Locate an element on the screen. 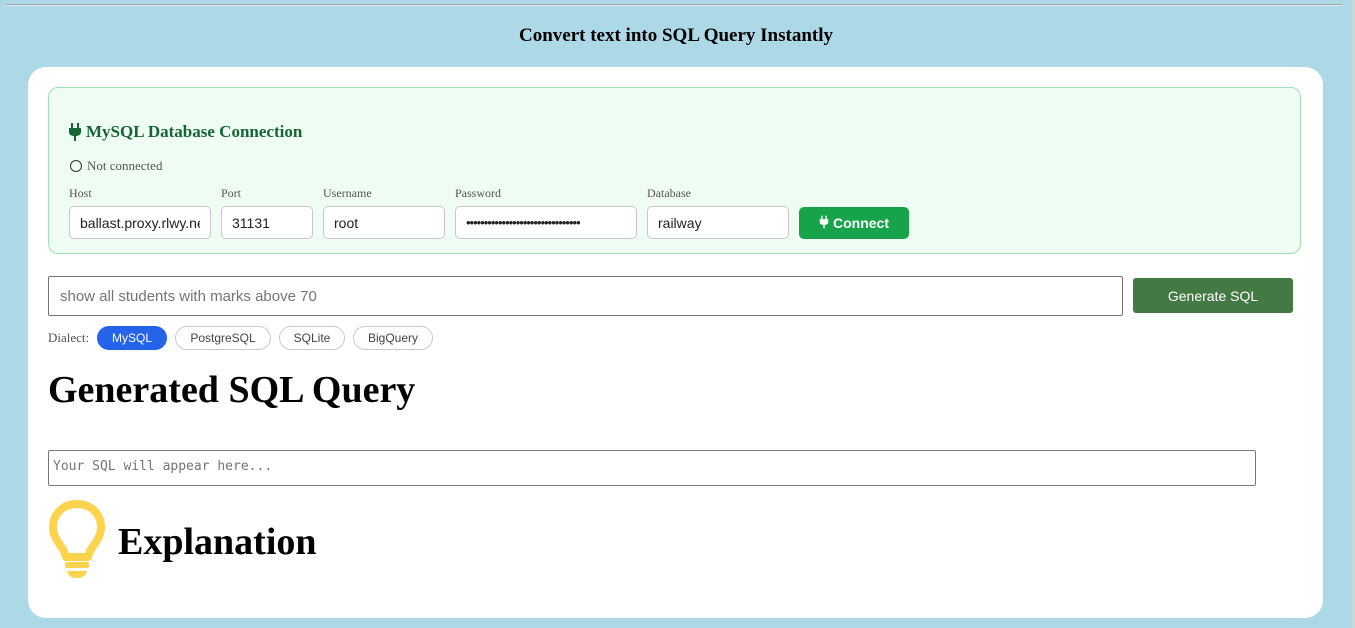 This screenshot has height=628, width=1355. username-label: Username is located at coordinates (347, 193).